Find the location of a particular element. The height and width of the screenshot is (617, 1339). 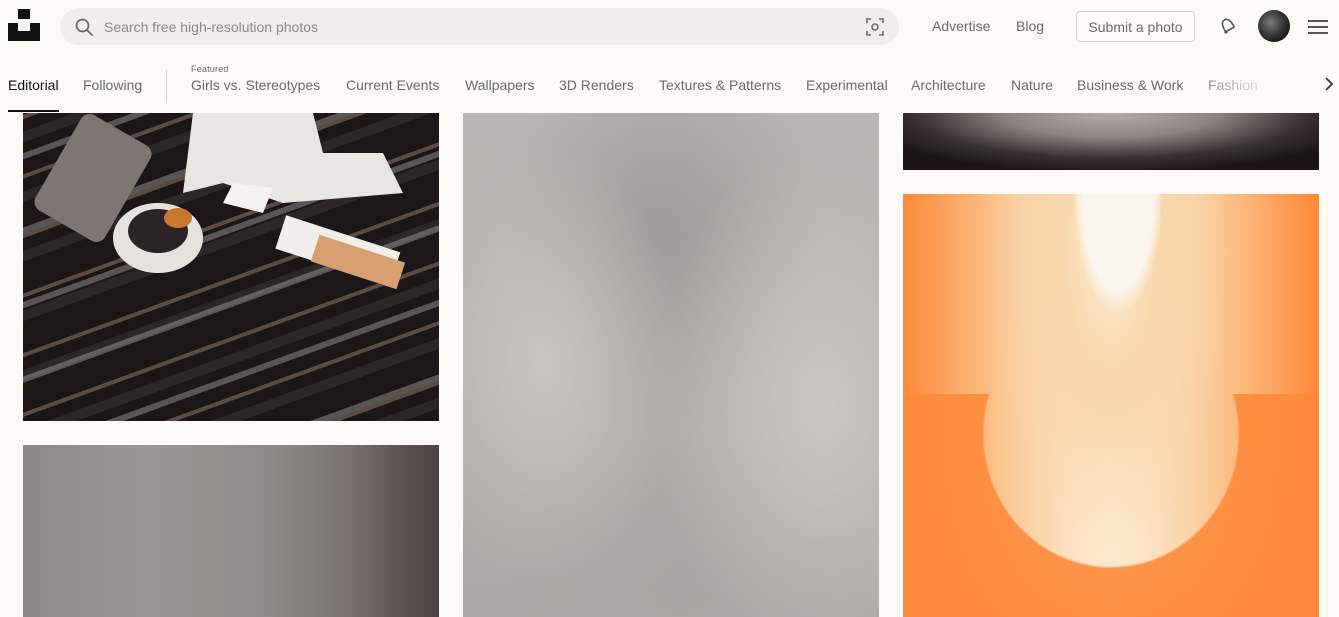

top-header: Advertise Blog Submit a photo is located at coordinates (669, 28).